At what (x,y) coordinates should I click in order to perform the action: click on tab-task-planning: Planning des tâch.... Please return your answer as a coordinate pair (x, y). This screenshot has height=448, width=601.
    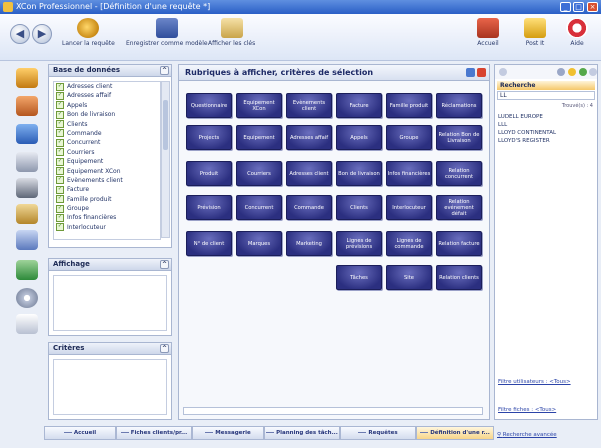
    Looking at the image, I should click on (302, 433).